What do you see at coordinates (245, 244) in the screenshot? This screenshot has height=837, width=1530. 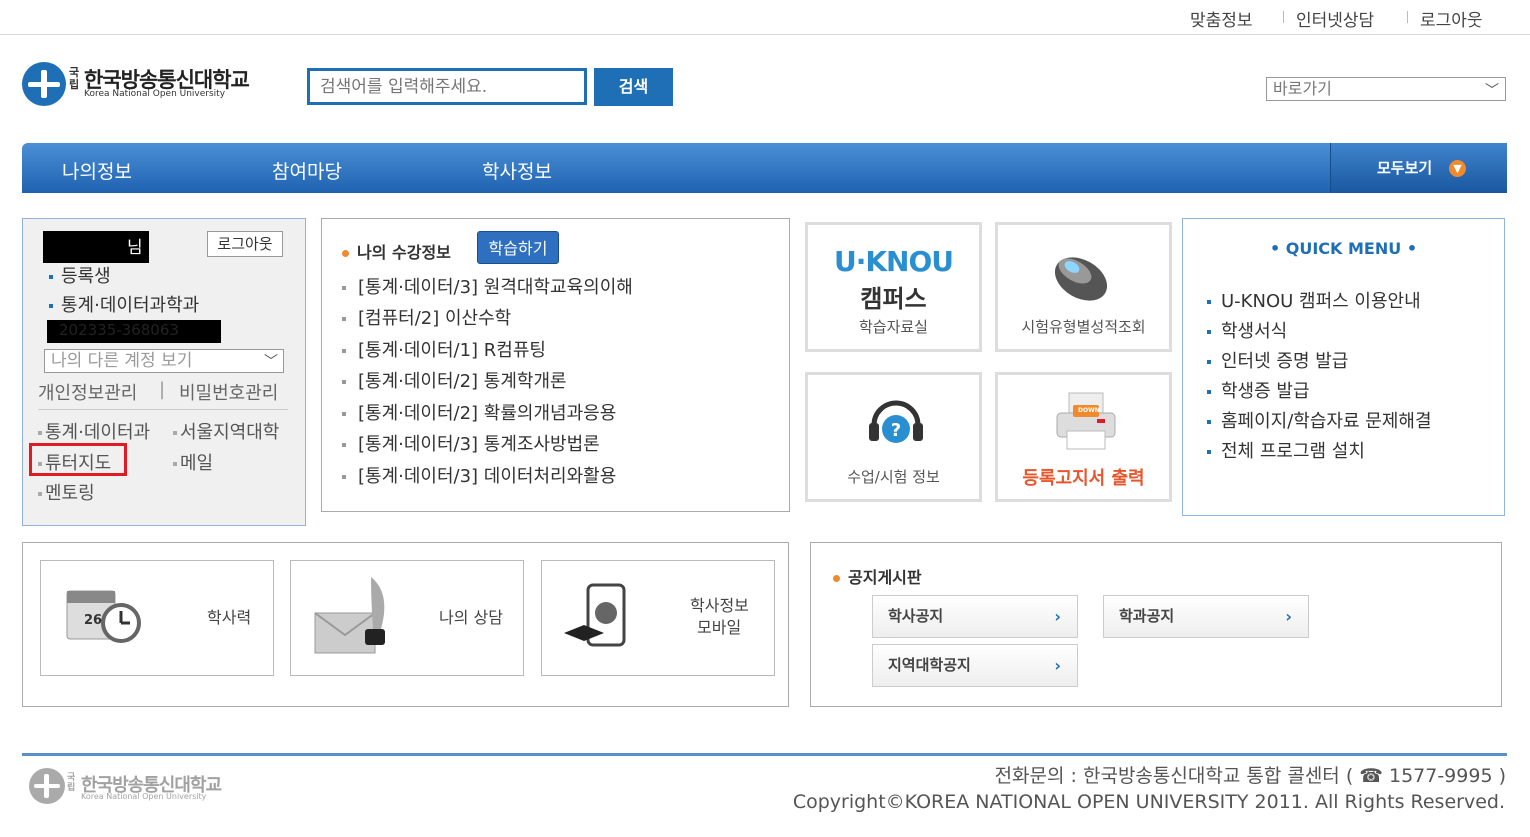 I see `panel-logout-button: 로그아웃` at bounding box center [245, 244].